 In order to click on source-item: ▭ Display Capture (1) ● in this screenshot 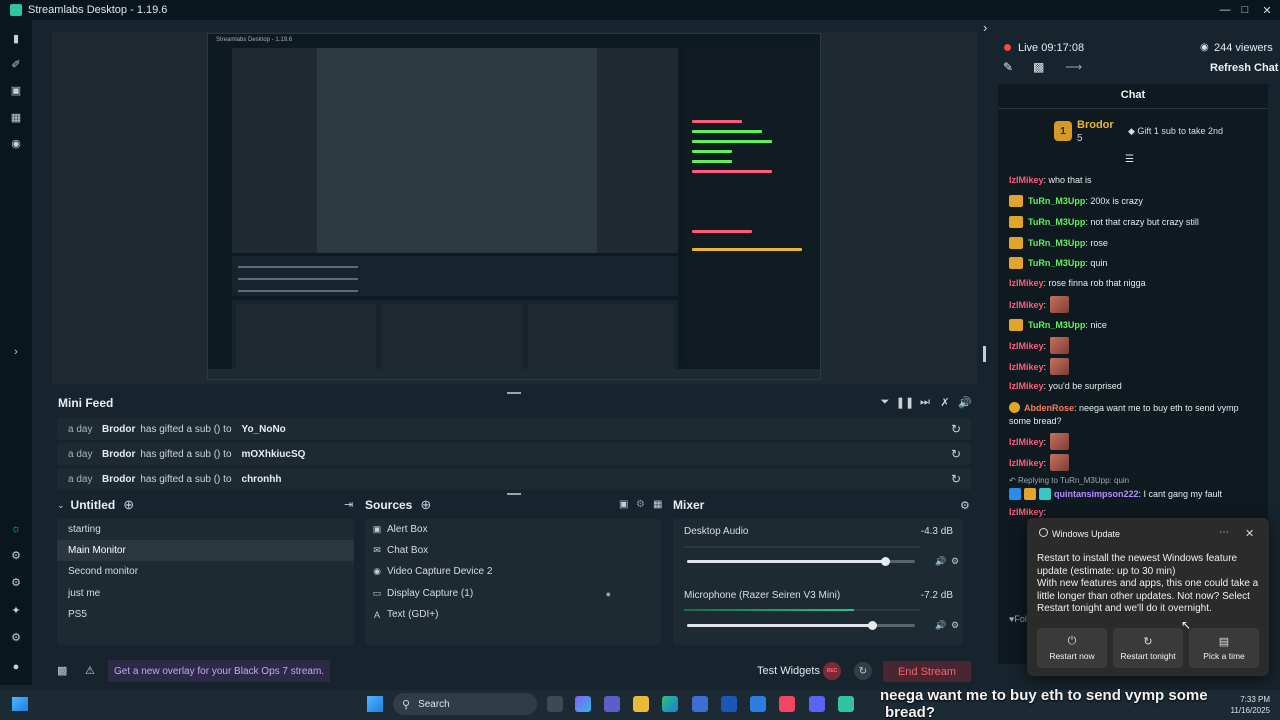, I will do `click(513, 593)`.